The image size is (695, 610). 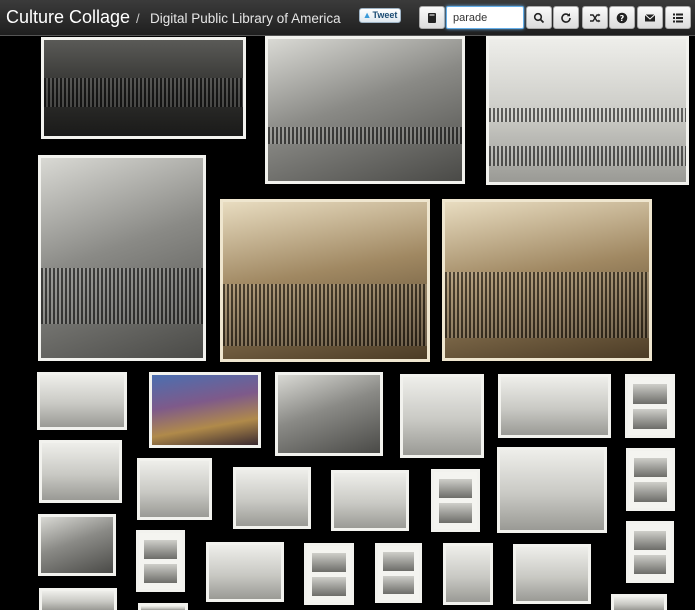 I want to click on photo-procession-steps, so click(x=587, y=110).